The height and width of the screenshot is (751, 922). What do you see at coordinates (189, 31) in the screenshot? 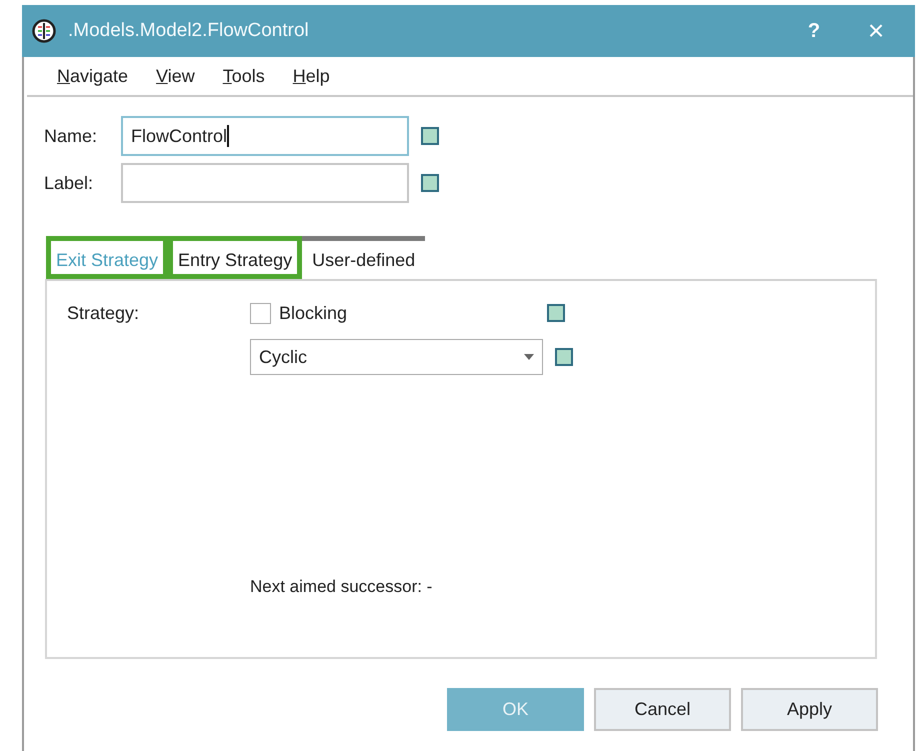
I see `window-title: .Models.Model2.FlowControl` at bounding box center [189, 31].